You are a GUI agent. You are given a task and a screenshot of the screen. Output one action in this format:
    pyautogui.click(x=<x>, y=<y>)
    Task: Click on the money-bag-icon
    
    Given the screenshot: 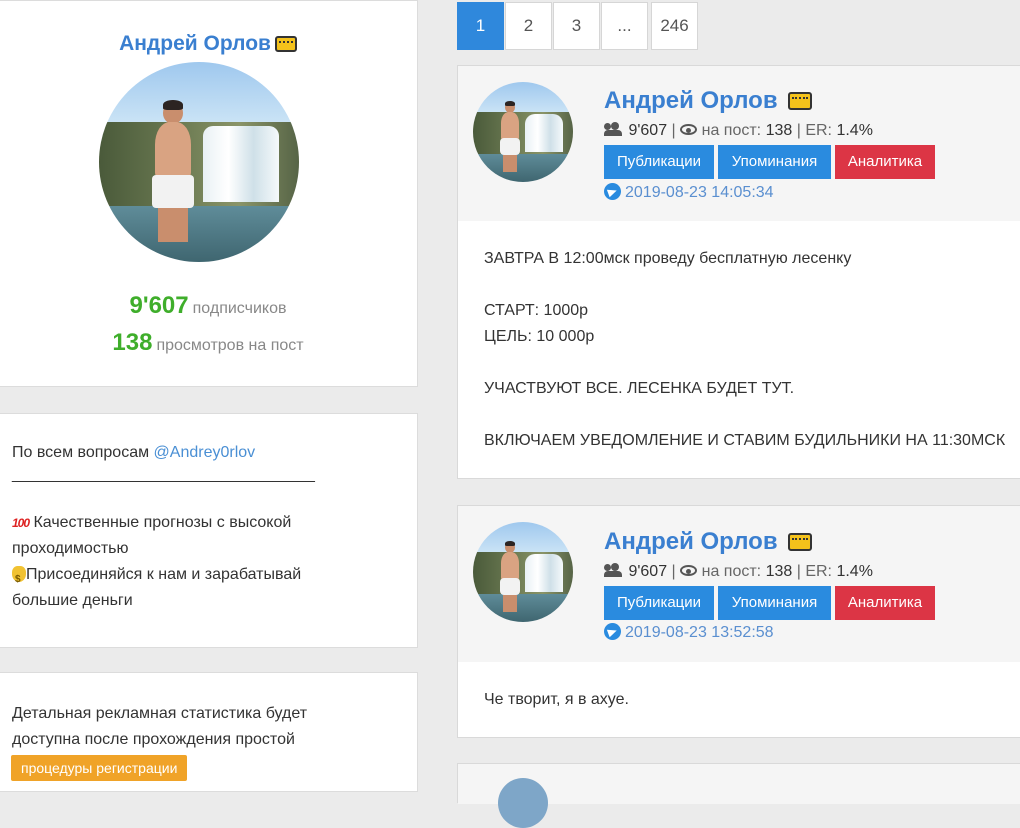 What is the action you would take?
    pyautogui.click(x=19, y=579)
    